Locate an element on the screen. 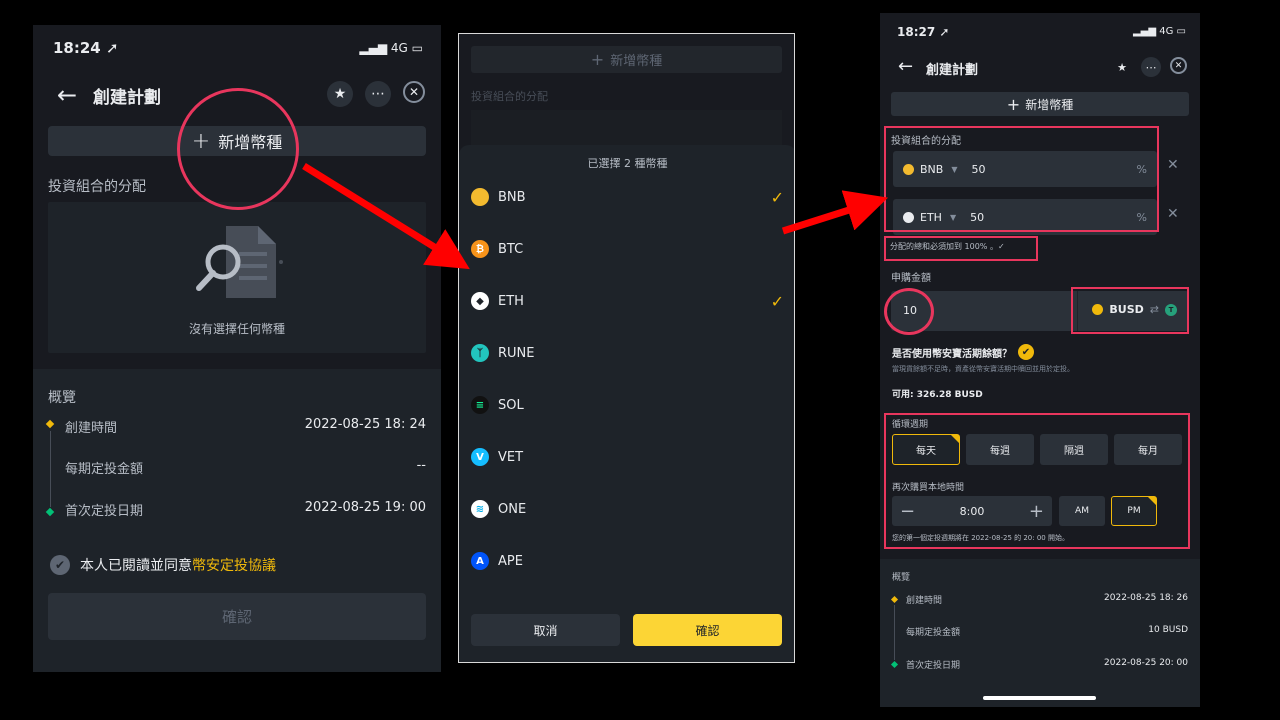  annotation-arrows is located at coordinates (595, 216).